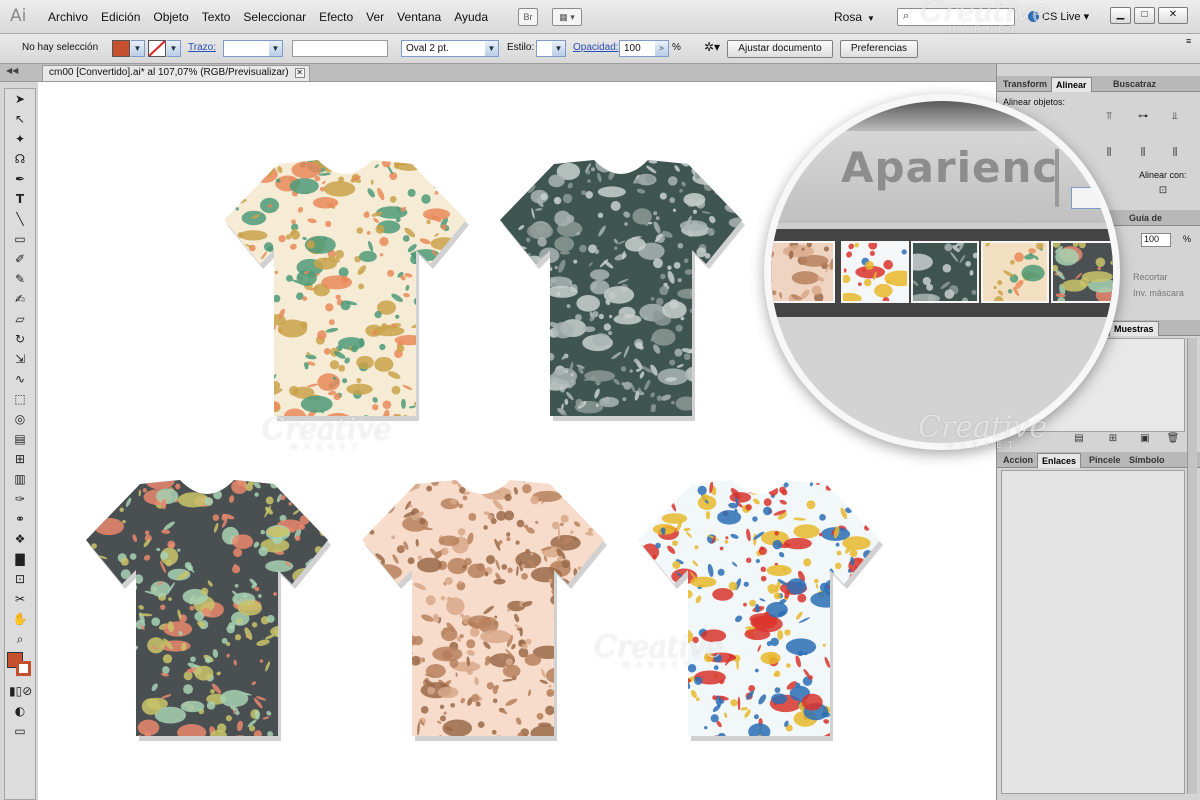 This screenshot has width=1200, height=800. I want to click on rectangle-tool-icon: ▭, so click(20, 239).